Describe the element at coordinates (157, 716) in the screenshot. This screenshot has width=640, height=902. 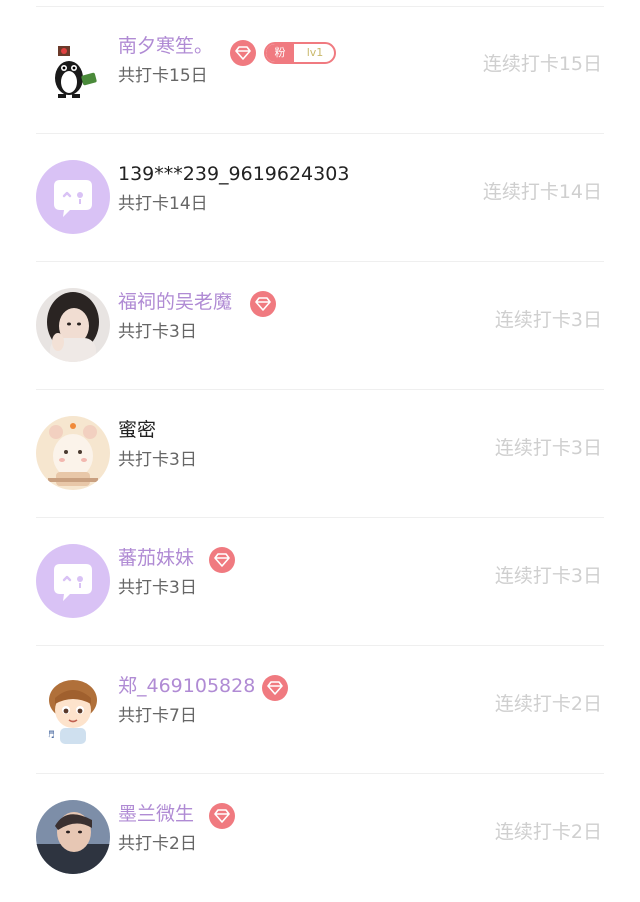
I see `total-checkin-days: 共打卡7日` at that location.